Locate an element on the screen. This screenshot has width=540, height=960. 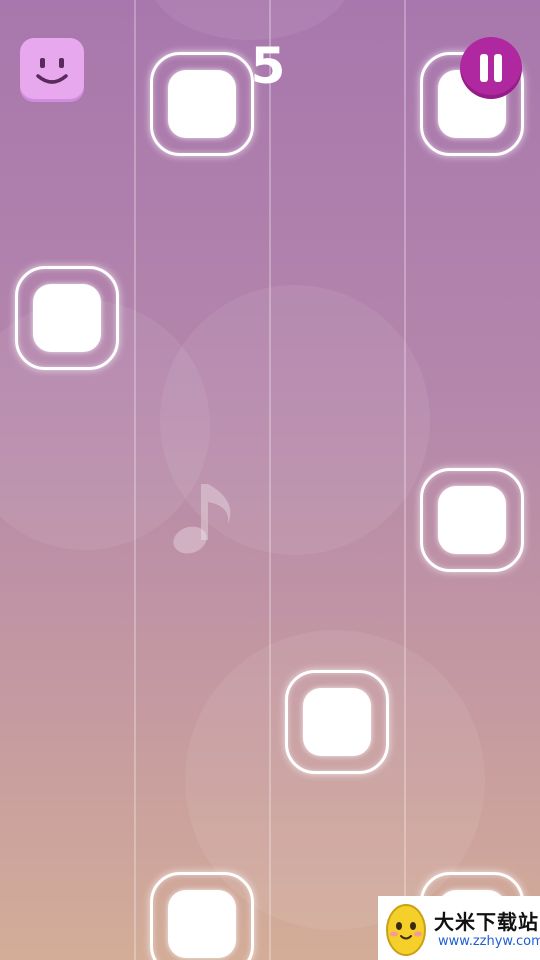
smiley-face-icon is located at coordinates (52, 71).